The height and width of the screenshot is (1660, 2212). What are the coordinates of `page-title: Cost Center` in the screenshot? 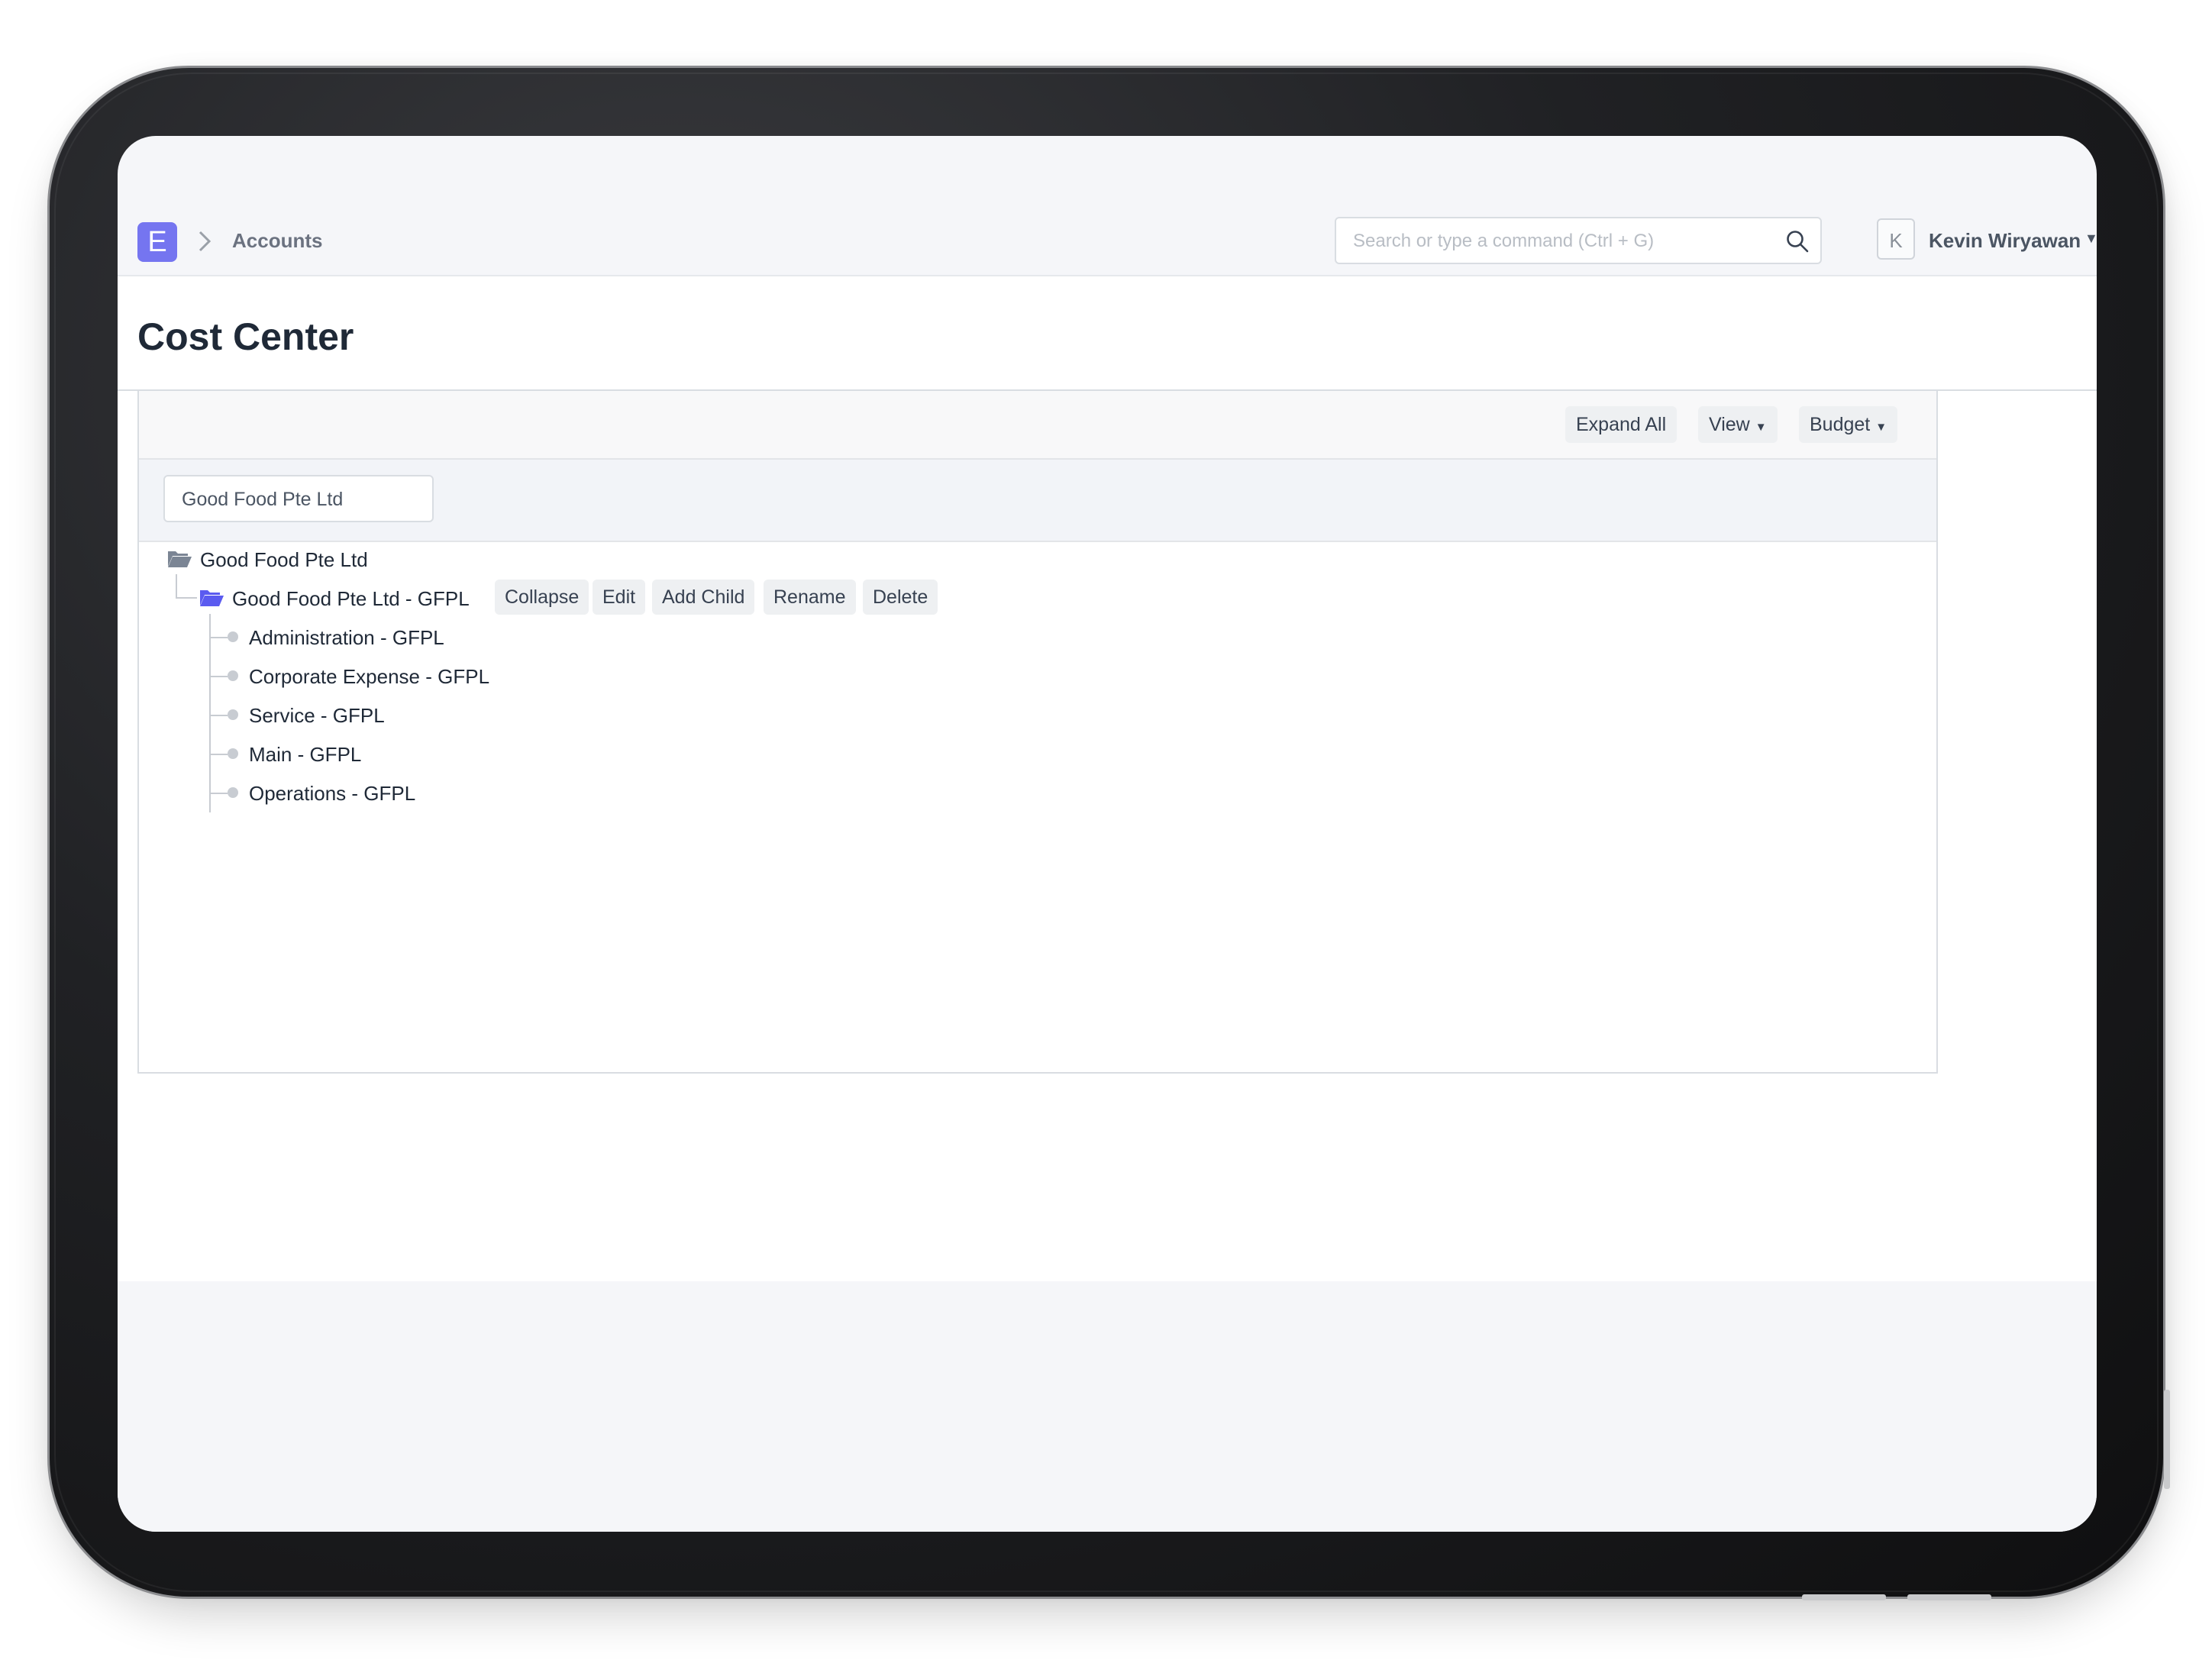 It's located at (245, 336).